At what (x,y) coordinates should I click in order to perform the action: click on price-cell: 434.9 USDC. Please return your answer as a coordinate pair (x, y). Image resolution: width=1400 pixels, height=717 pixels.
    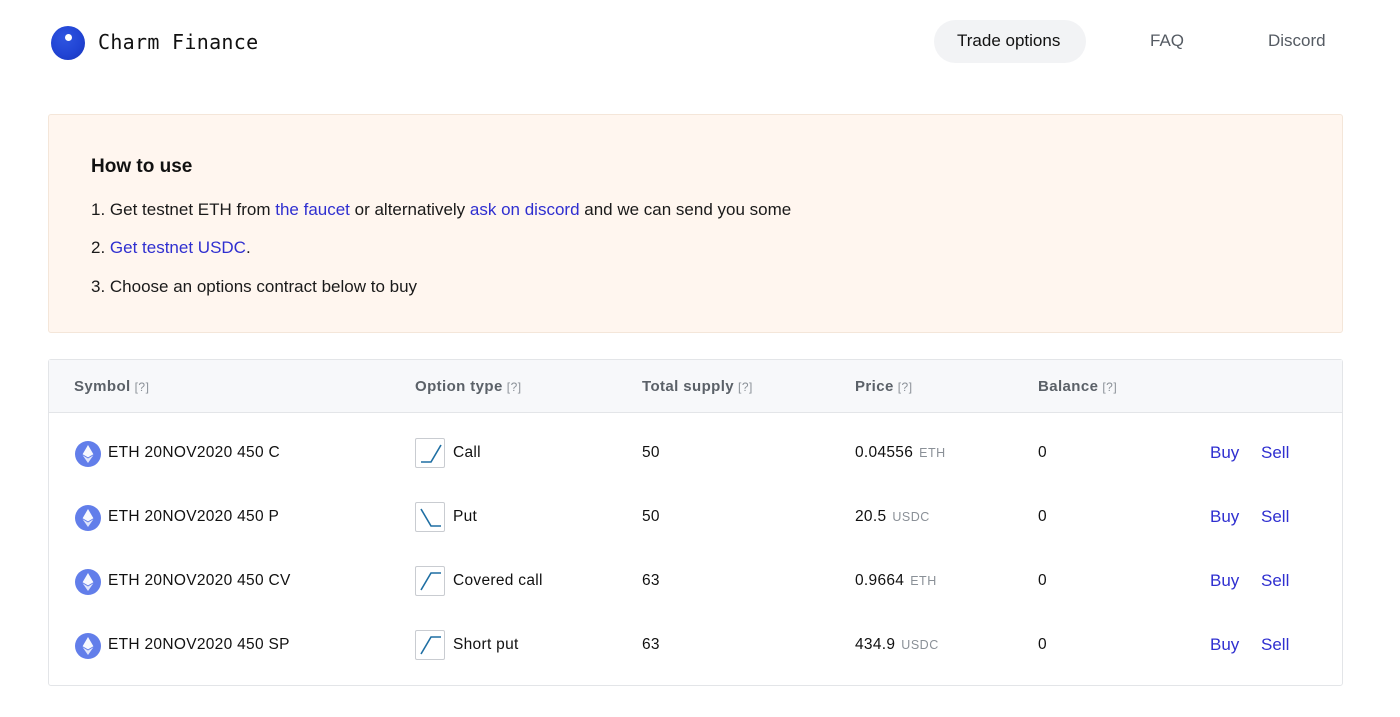
    Looking at the image, I should click on (897, 645).